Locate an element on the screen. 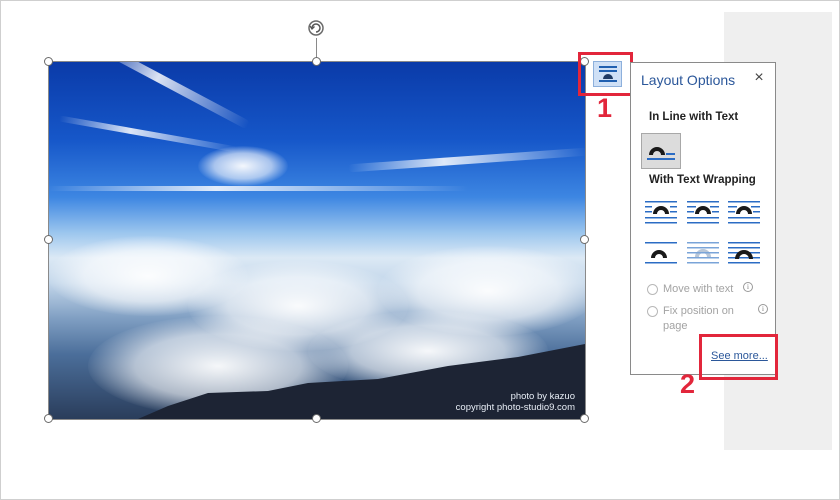  through-wrap-icon is located at coordinates (744, 211).